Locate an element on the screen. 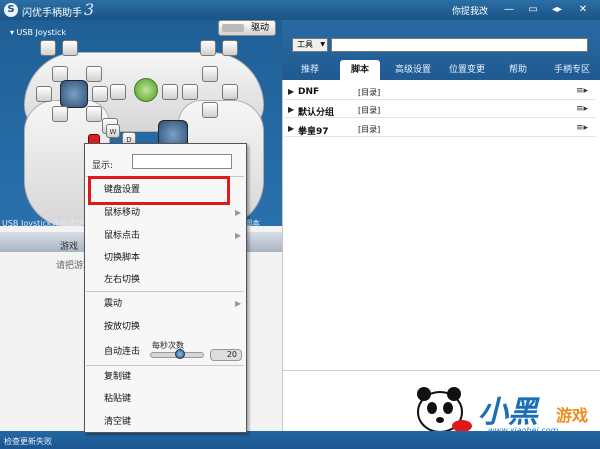 The width and height of the screenshot is (600, 449). feedback-link: 你提我改 is located at coordinates (470, 10).